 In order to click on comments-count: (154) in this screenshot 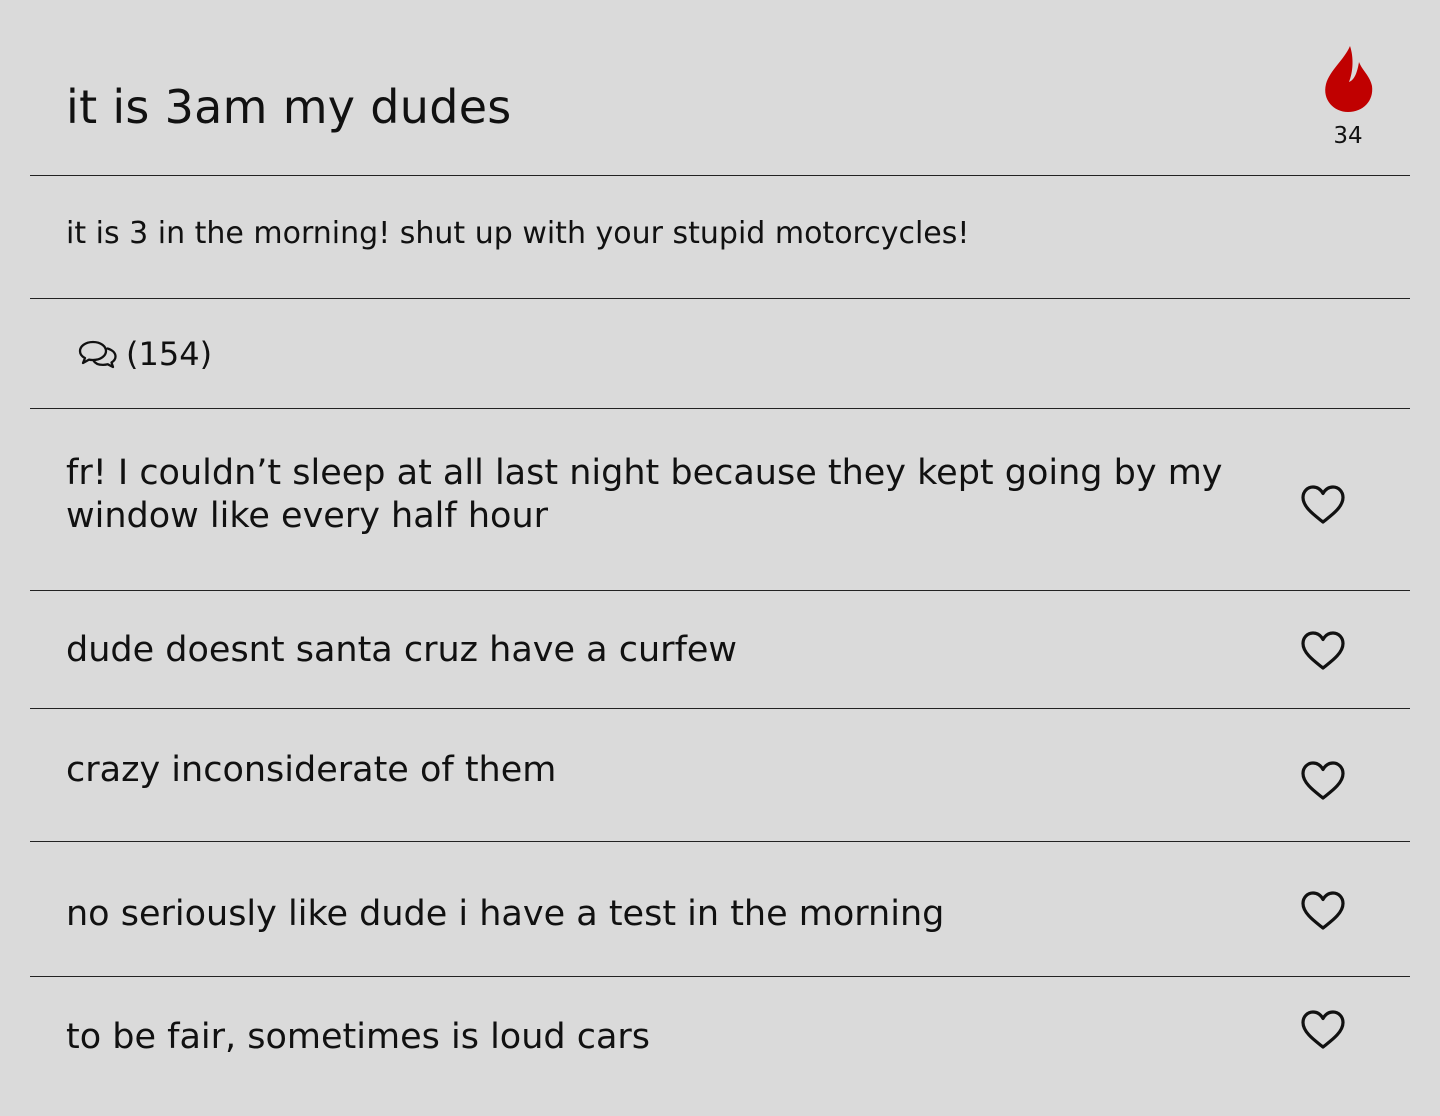, I will do `click(169, 354)`.